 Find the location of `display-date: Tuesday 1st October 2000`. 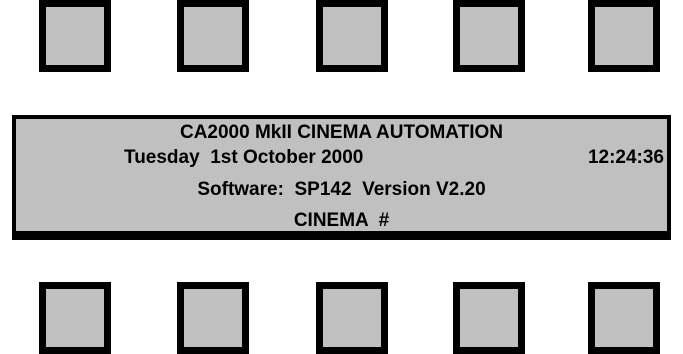

display-date: Tuesday 1st October 2000 is located at coordinates (244, 157).